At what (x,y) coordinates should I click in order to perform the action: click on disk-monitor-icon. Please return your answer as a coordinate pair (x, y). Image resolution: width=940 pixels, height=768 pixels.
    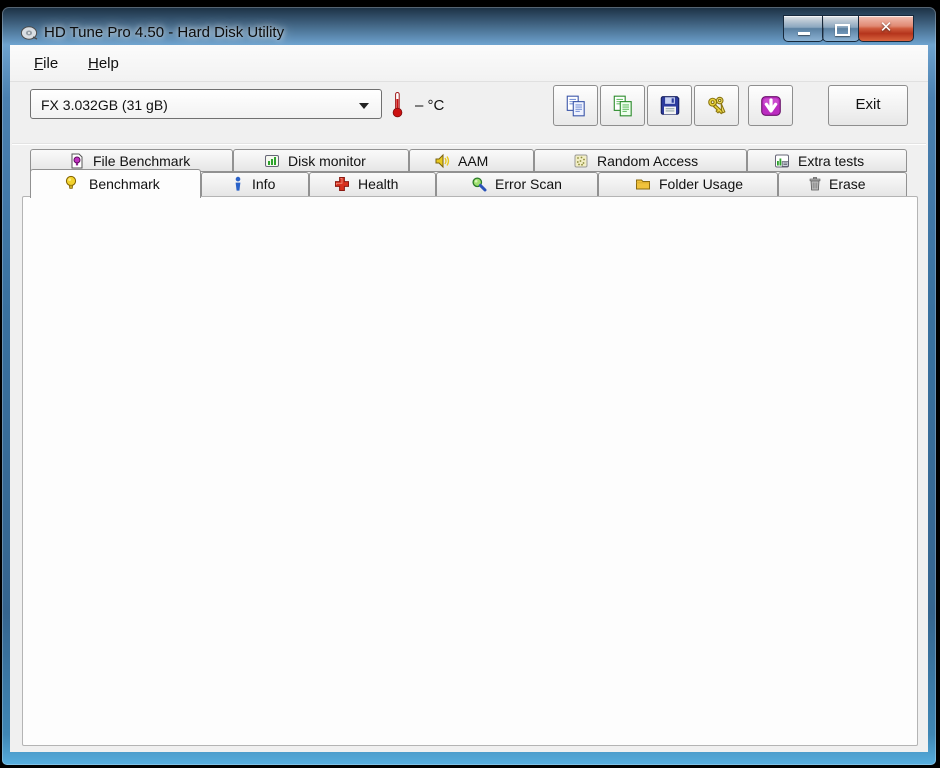
    Looking at the image, I should click on (272, 161).